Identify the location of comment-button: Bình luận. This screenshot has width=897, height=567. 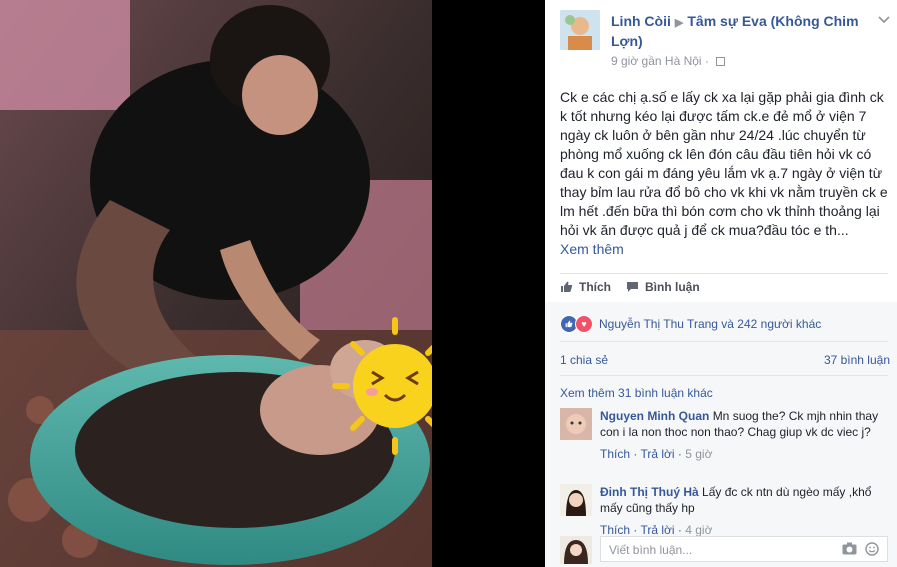
(663, 287).